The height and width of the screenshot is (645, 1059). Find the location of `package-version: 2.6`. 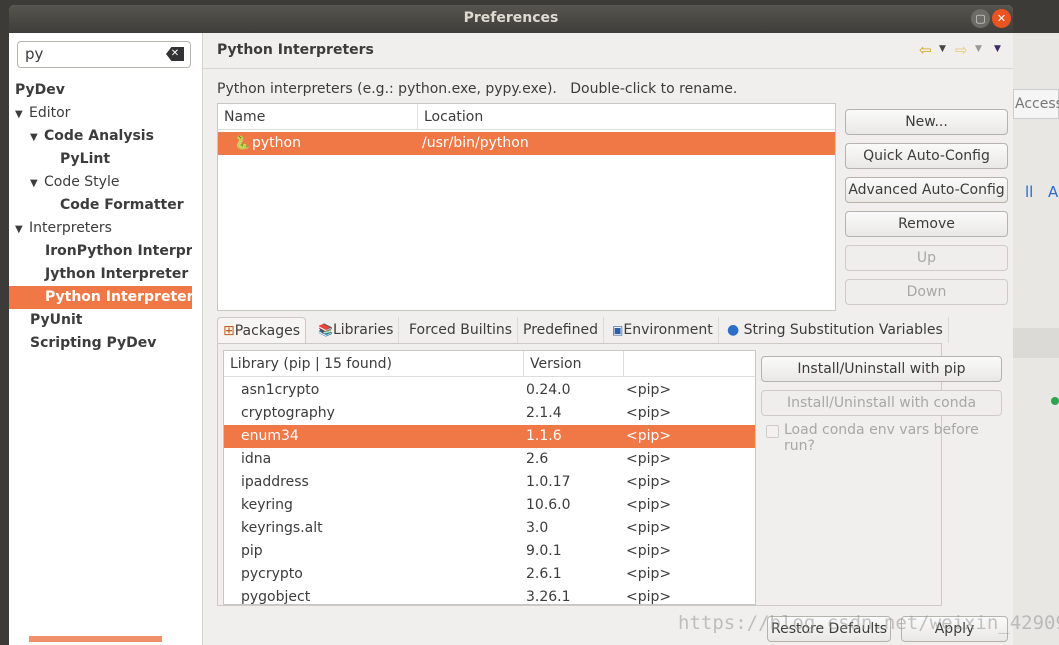

package-version: 2.6 is located at coordinates (537, 459).